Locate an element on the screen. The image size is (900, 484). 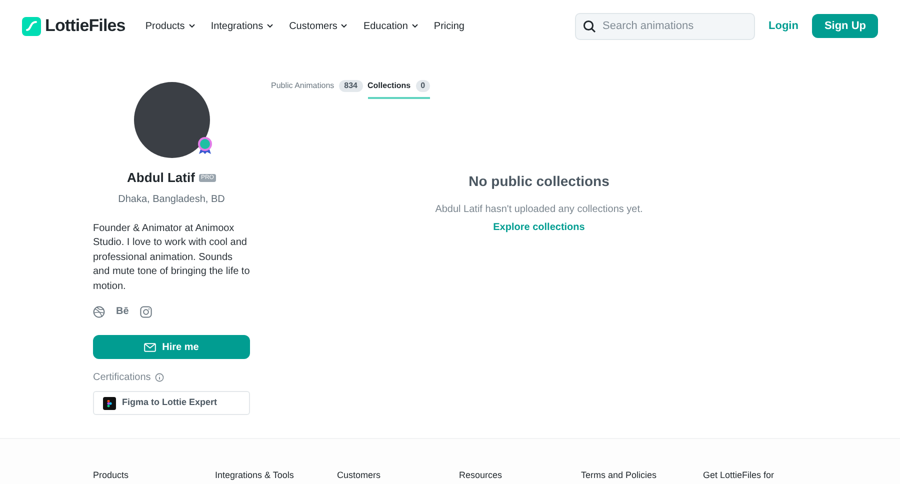
behance-link: Bē is located at coordinates (122, 311).